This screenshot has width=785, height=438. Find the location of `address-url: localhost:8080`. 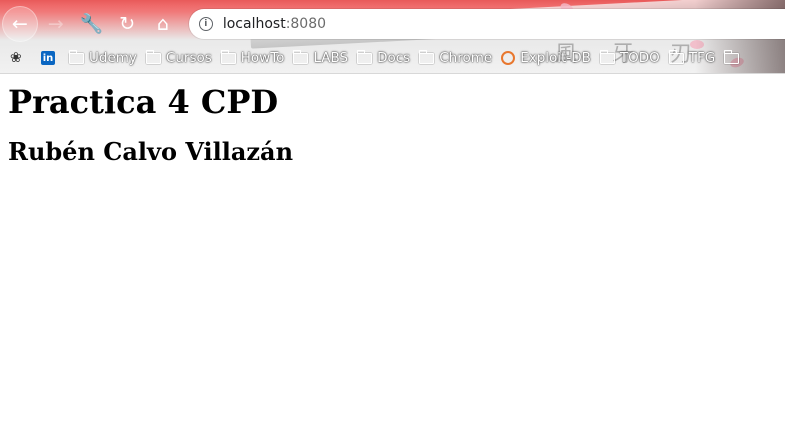

address-url: localhost:8080 is located at coordinates (274, 24).